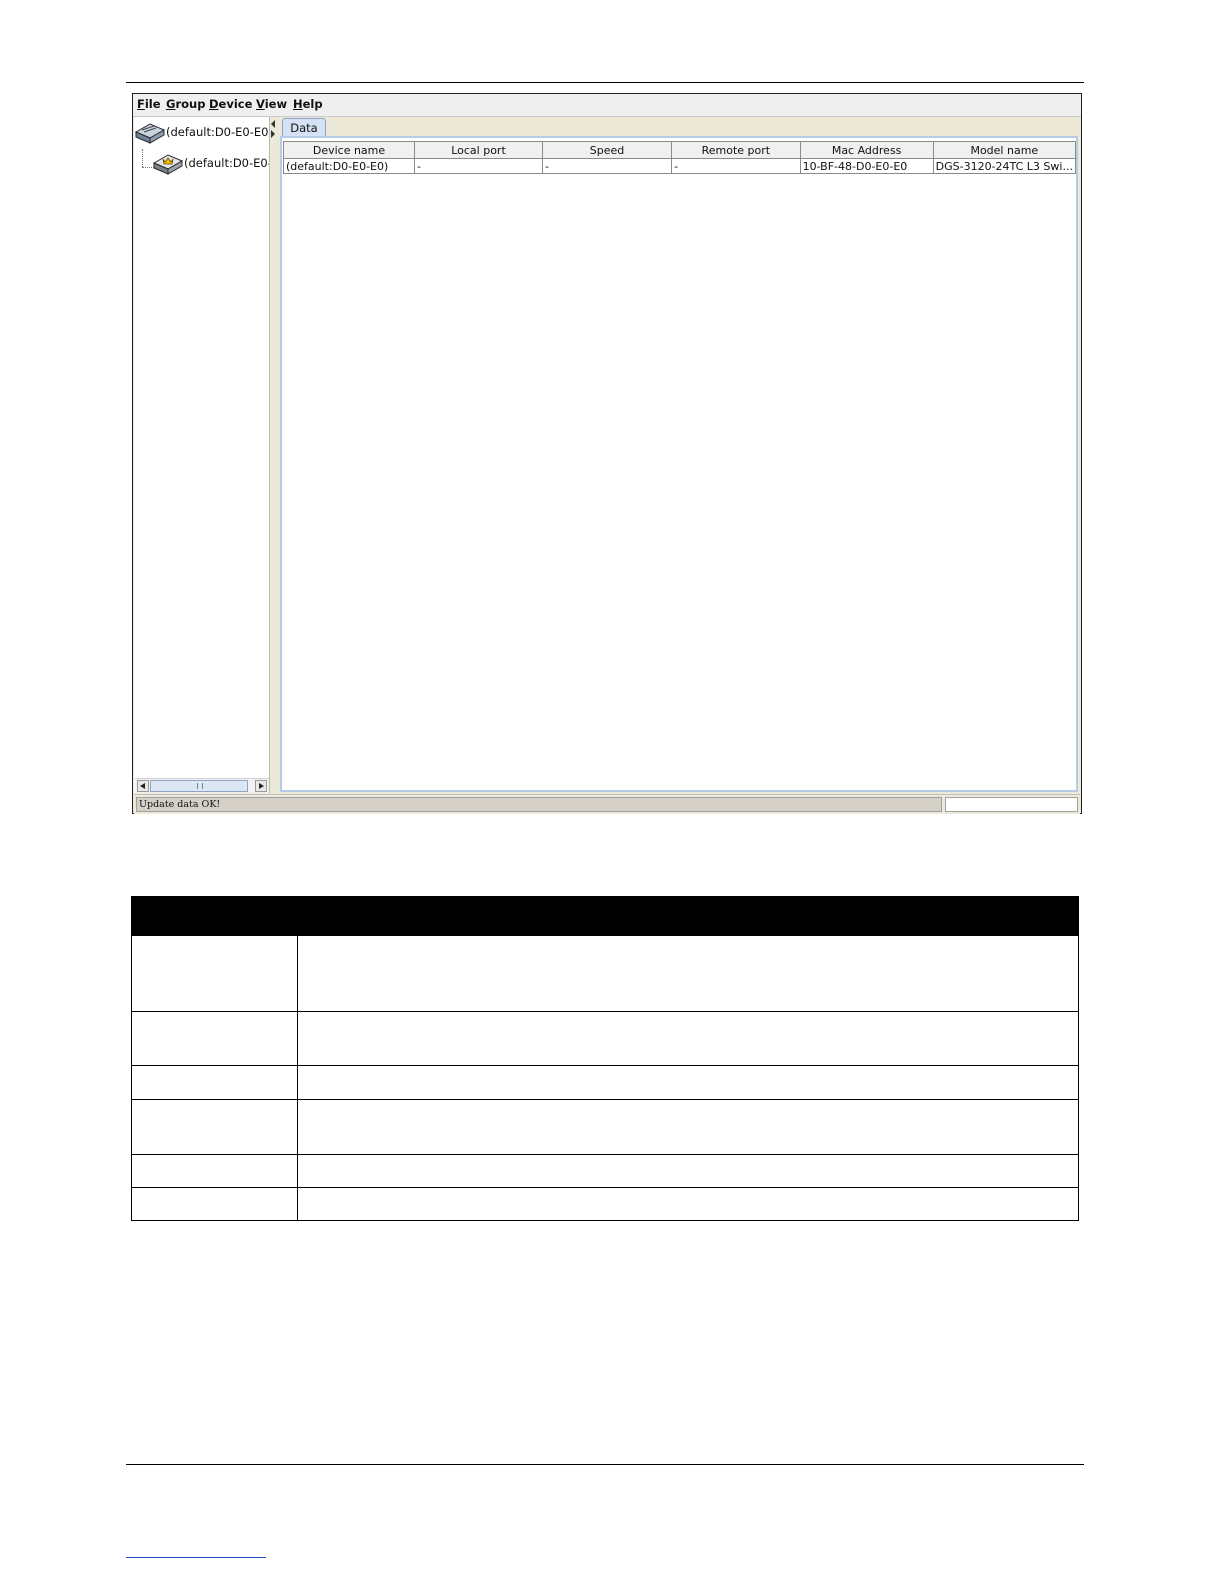  I want to click on scroll-thumb, so click(199, 786).